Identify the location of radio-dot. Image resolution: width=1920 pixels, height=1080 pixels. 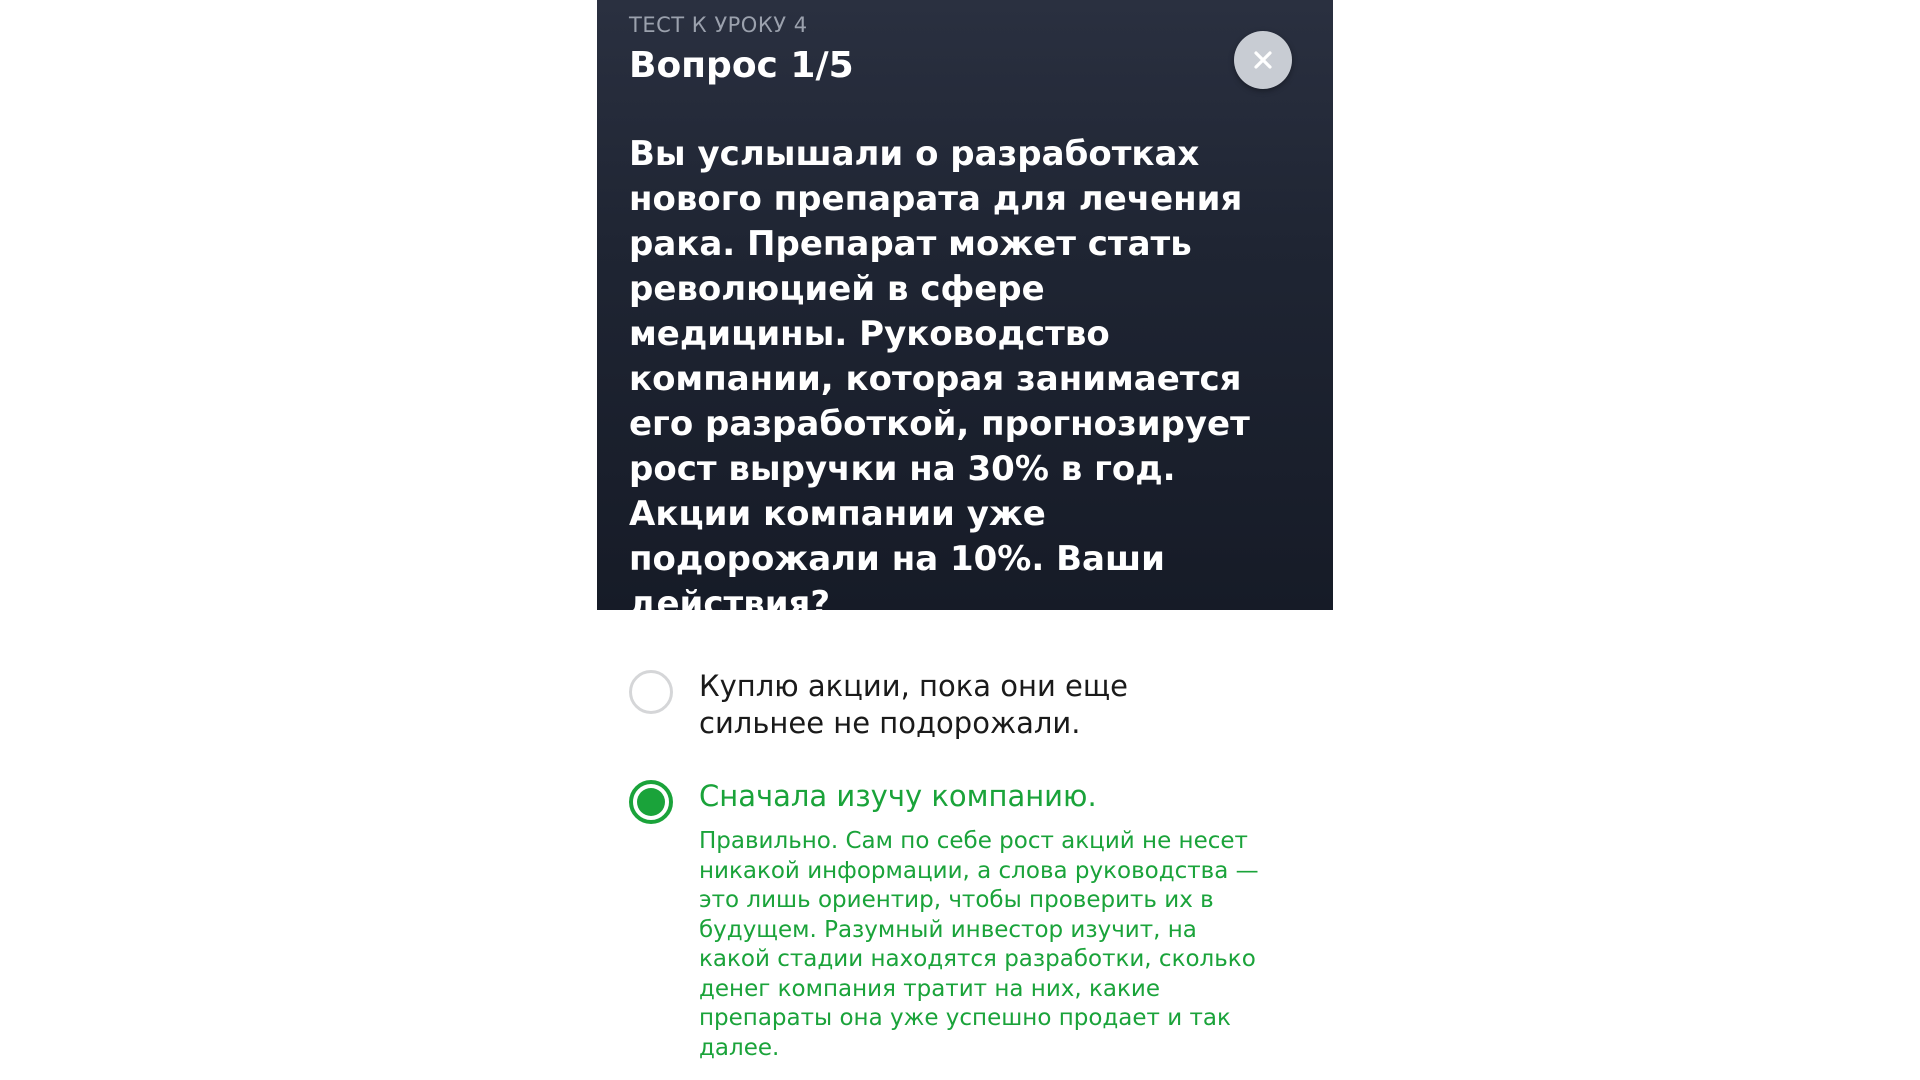
(651, 802).